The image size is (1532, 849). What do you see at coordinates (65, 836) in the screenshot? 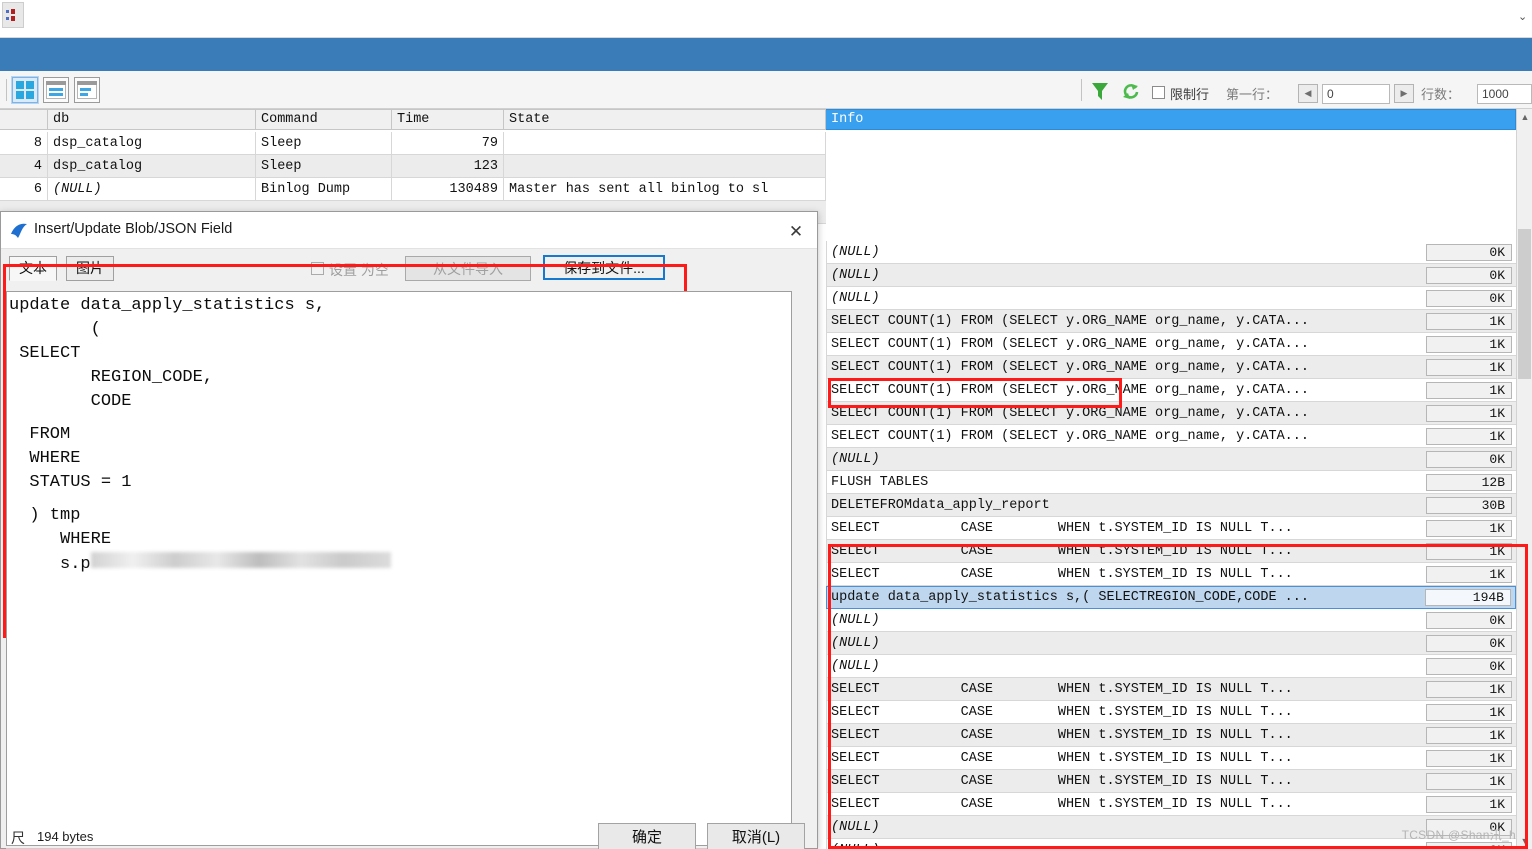
I see `byte-count-label: 194 bytes` at bounding box center [65, 836].